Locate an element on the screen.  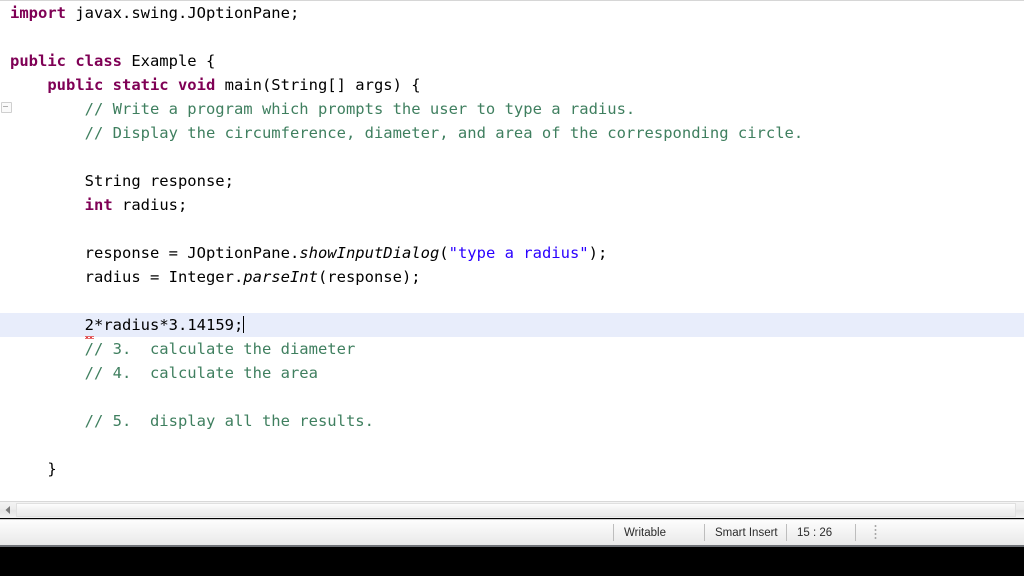
code-token-plain: *radius*3.14159; is located at coordinates (169, 325).